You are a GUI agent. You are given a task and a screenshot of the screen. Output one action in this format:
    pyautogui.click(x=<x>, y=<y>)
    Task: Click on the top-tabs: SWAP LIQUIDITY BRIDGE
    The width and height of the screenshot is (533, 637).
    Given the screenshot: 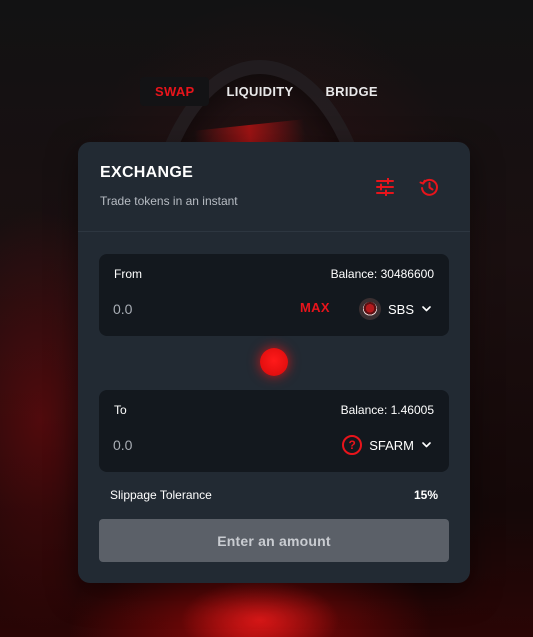 What is the action you would take?
    pyautogui.click(x=266, y=91)
    